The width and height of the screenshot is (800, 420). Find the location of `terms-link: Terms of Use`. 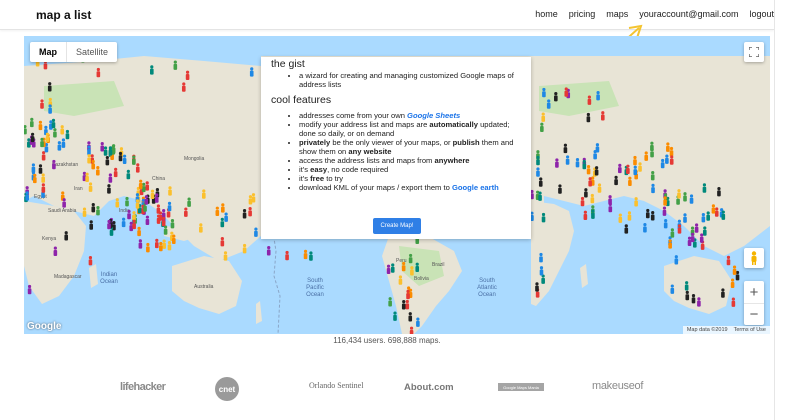

terms-link: Terms of Use is located at coordinates (750, 330).